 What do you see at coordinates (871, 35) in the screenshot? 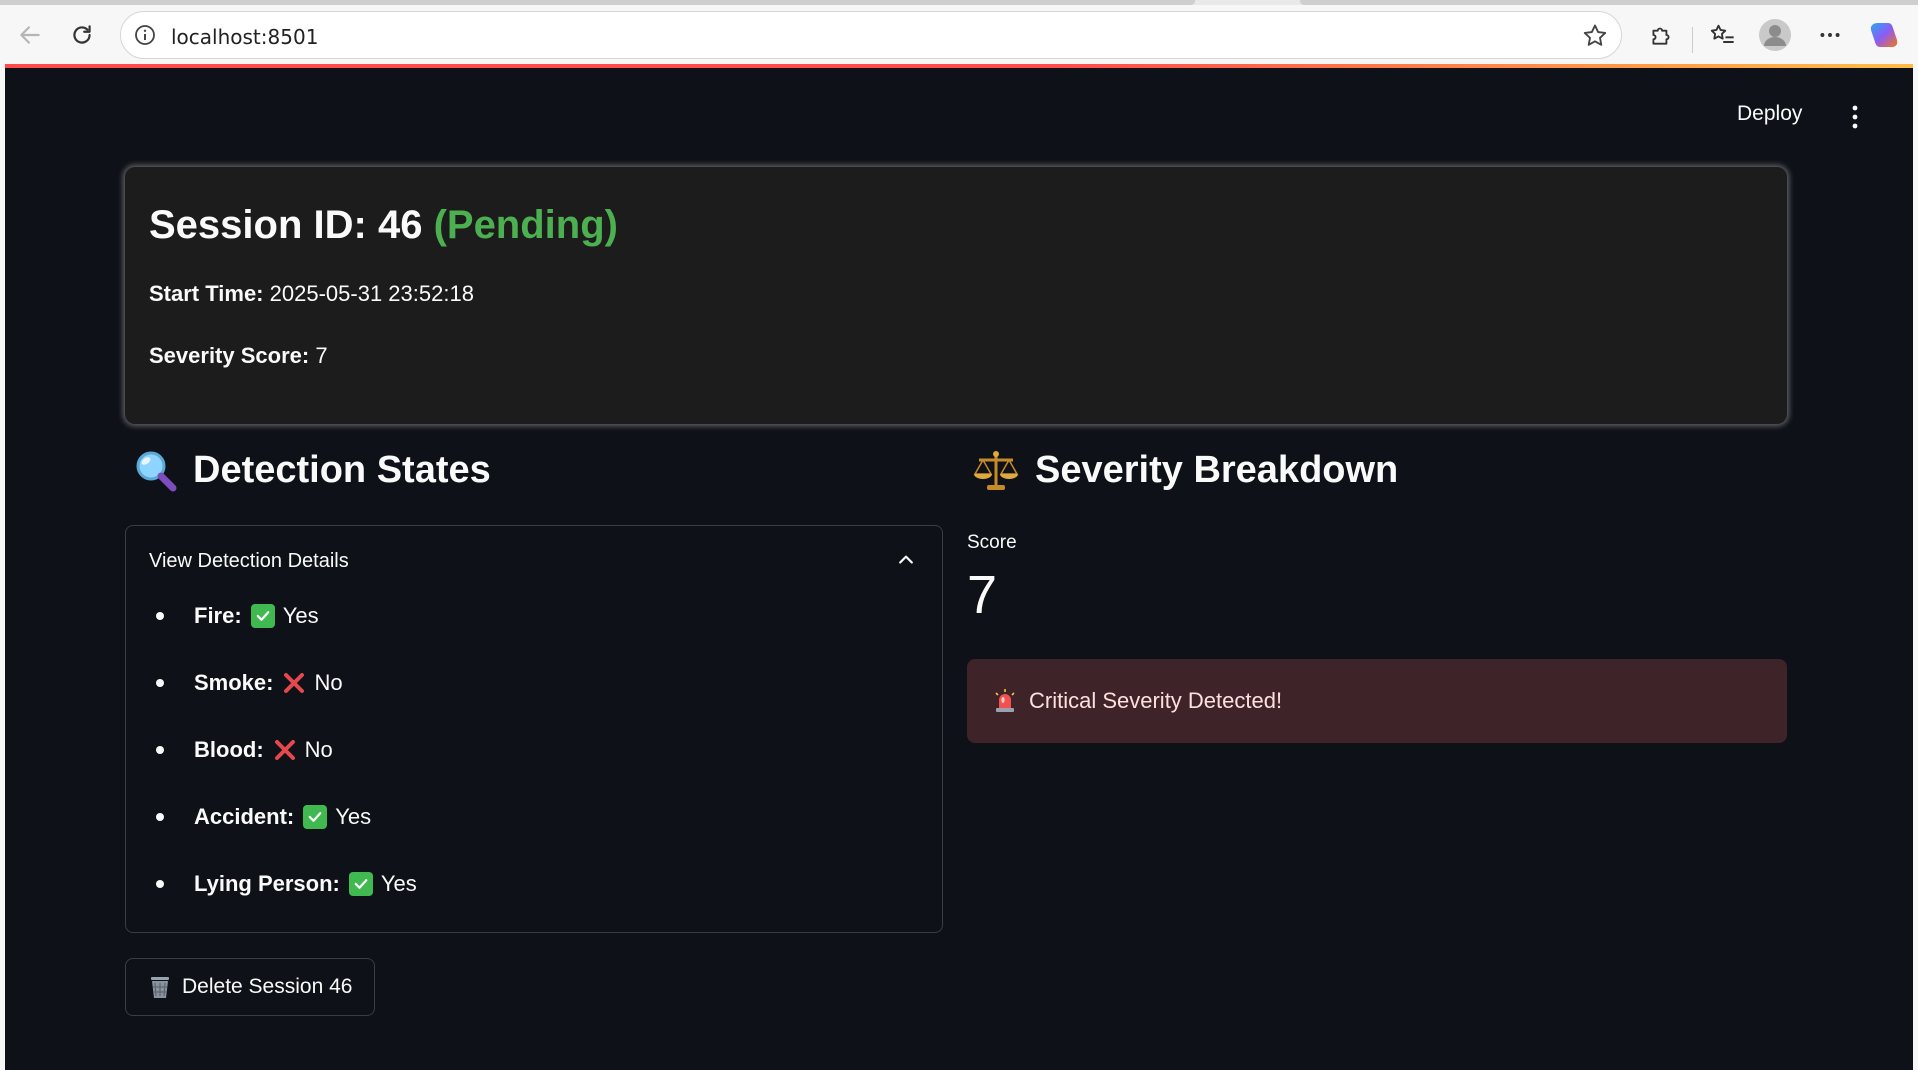
I see `address-bar: localhost:8501` at bounding box center [871, 35].